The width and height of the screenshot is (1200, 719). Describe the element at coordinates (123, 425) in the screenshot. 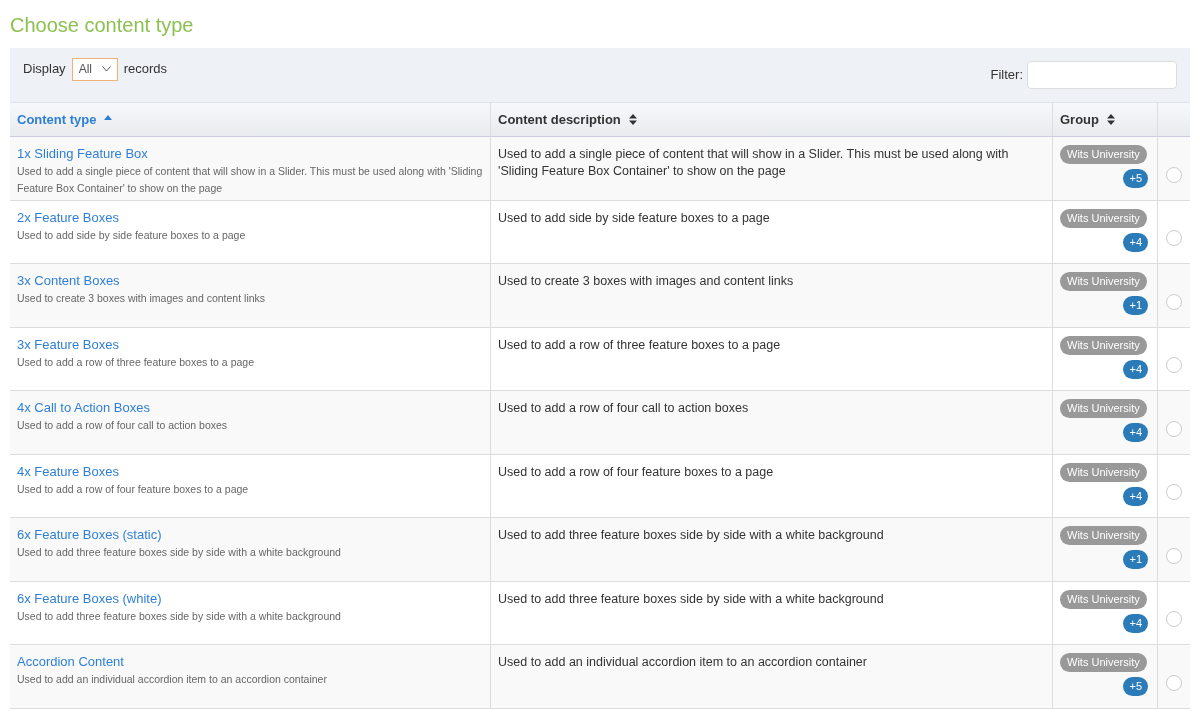

I see `content-type-summary: Used to add a row of four call to action boxes` at that location.